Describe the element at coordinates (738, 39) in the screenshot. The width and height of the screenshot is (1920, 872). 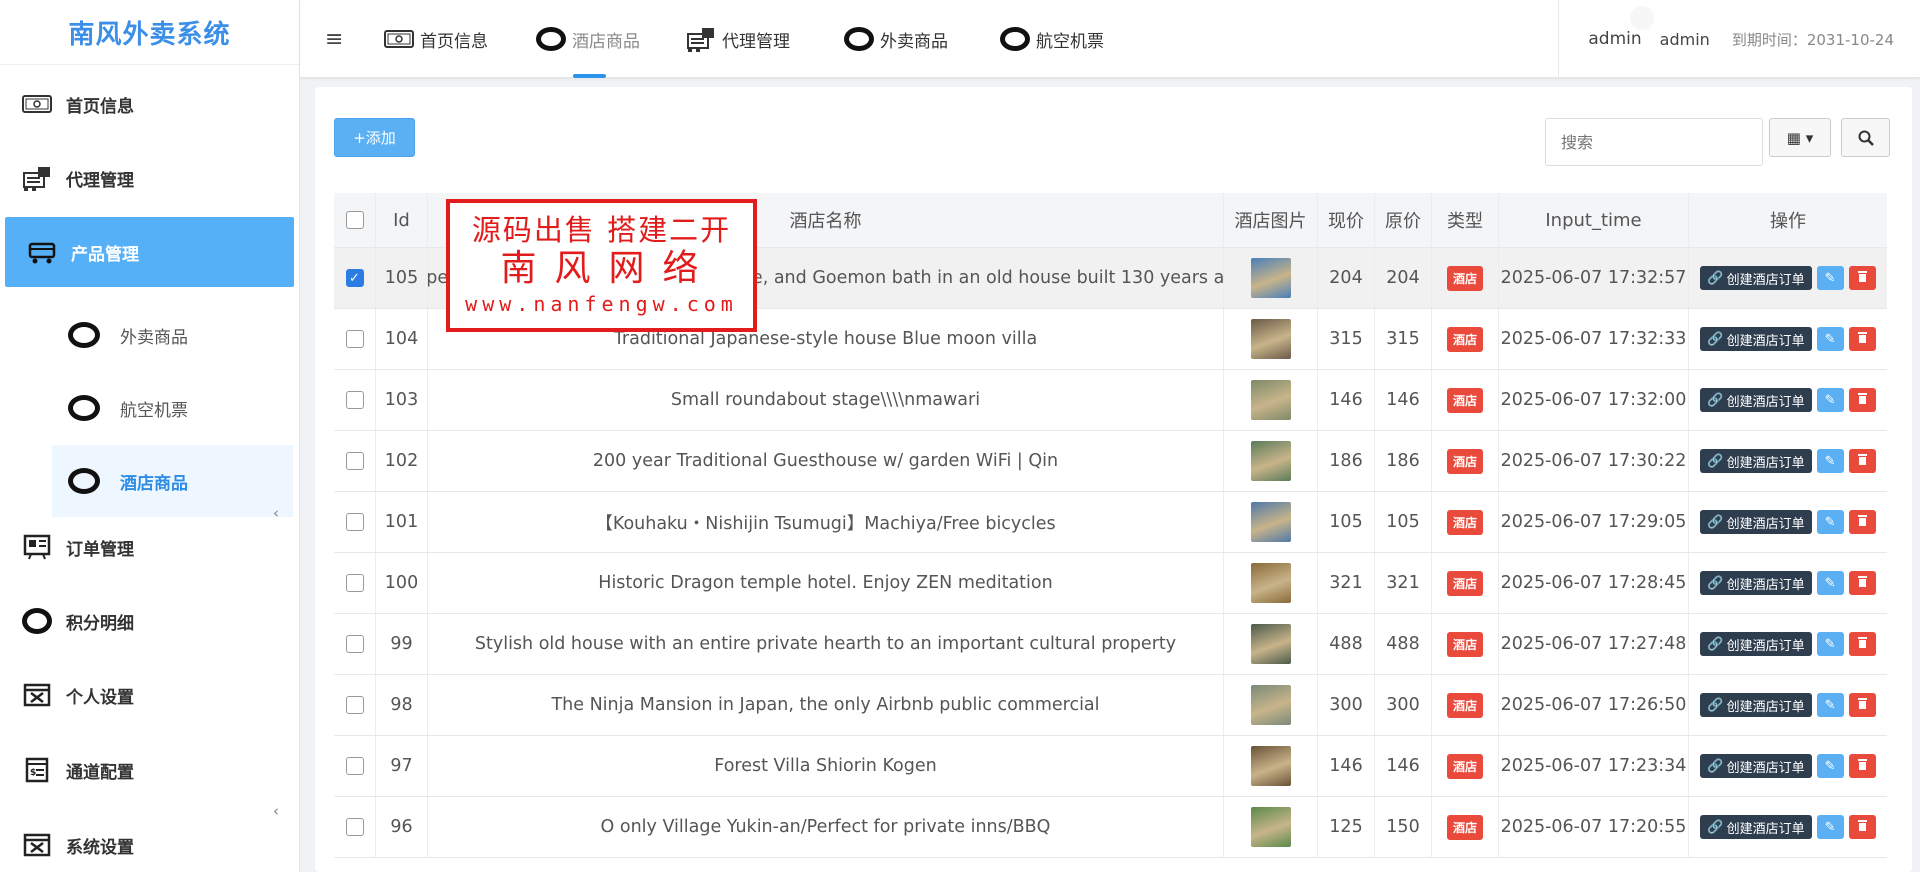
I see `tab-agent: 代理管理` at that location.